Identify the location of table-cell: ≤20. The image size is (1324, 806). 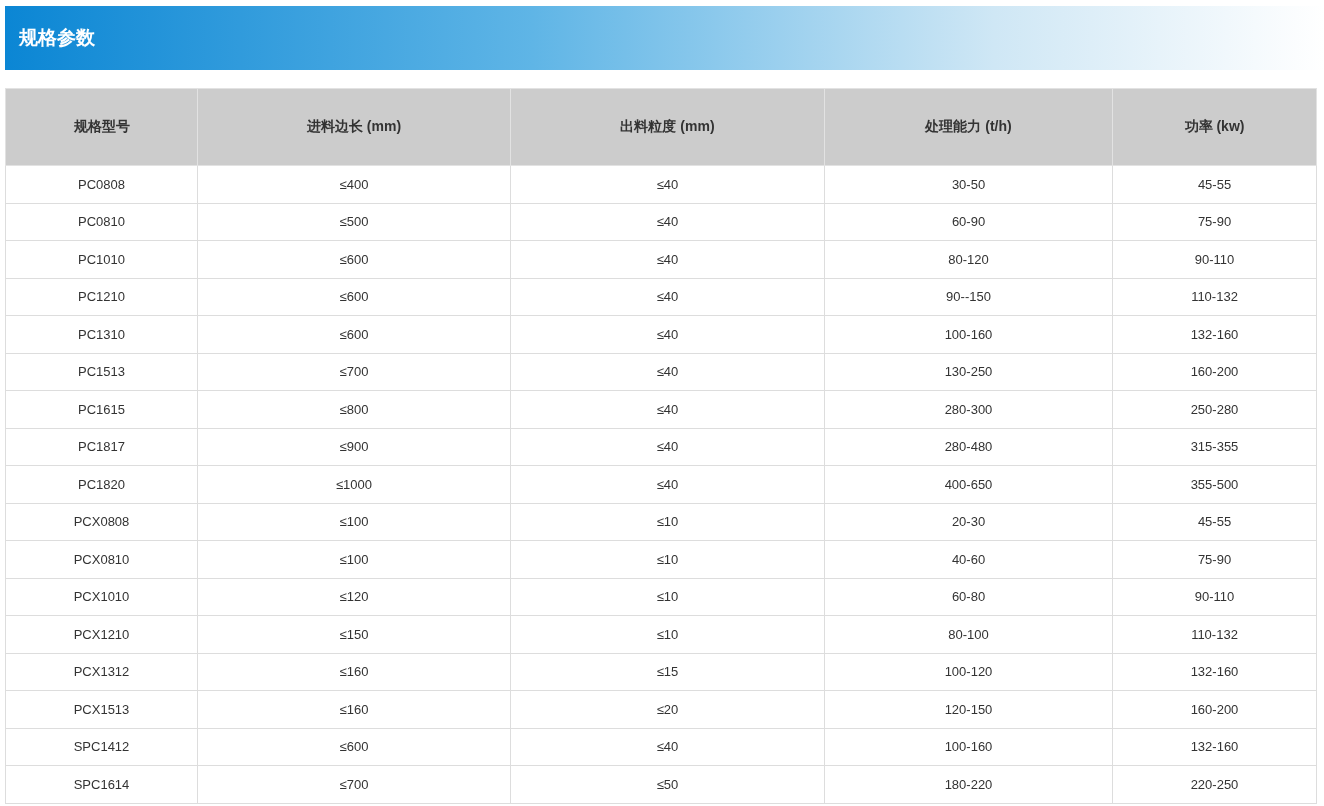
(667, 709).